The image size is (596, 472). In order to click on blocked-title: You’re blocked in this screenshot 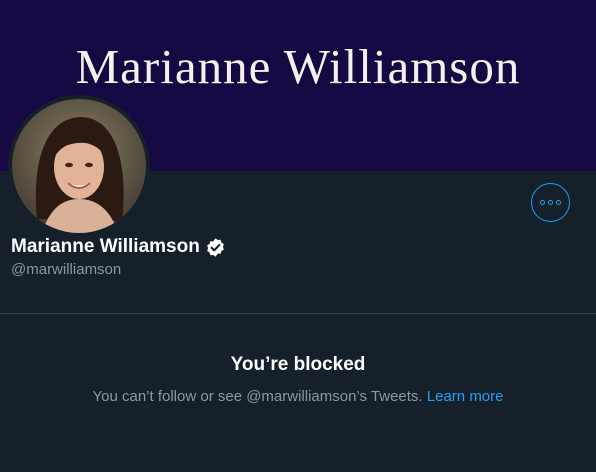, I will do `click(298, 364)`.